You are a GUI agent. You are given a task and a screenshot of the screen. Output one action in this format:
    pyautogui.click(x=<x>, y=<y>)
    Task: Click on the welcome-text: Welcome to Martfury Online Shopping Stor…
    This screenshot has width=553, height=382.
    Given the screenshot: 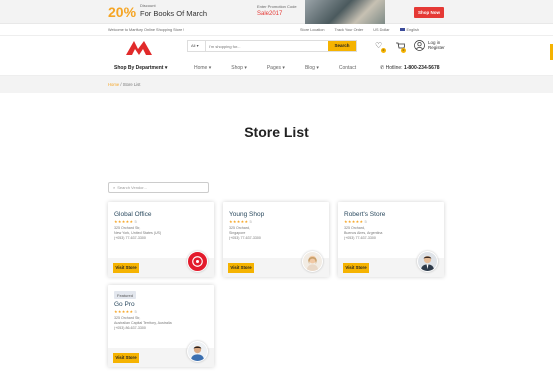 What is the action you would take?
    pyautogui.click(x=146, y=30)
    